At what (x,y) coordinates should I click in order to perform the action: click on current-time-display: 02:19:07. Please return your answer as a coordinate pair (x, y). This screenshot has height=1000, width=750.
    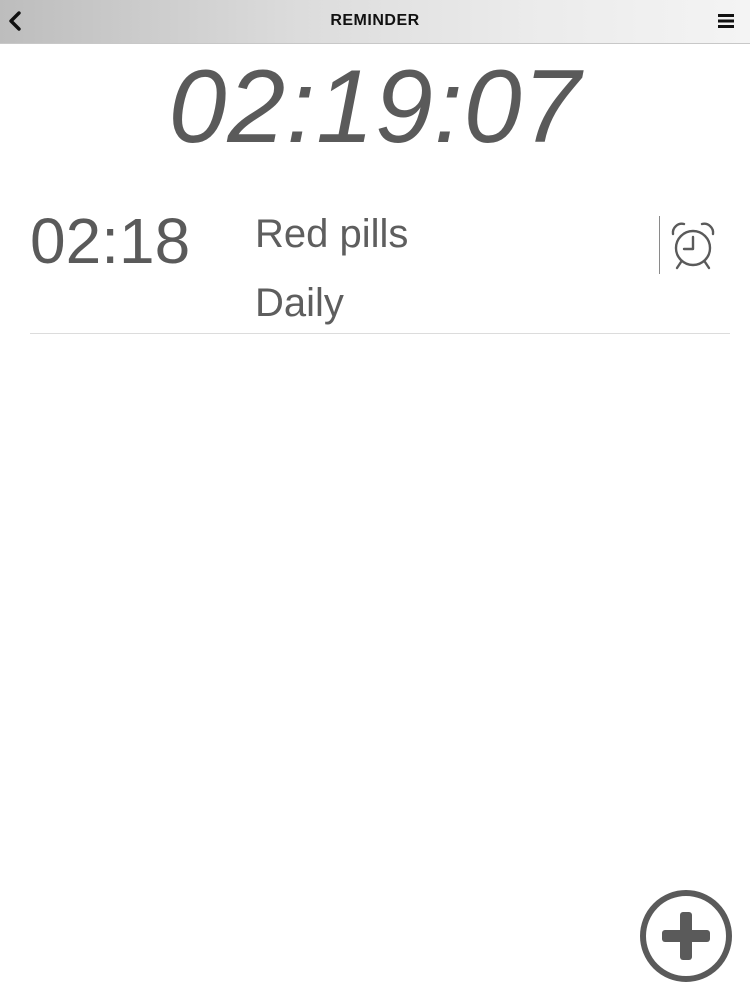
    Looking at the image, I should click on (375, 107).